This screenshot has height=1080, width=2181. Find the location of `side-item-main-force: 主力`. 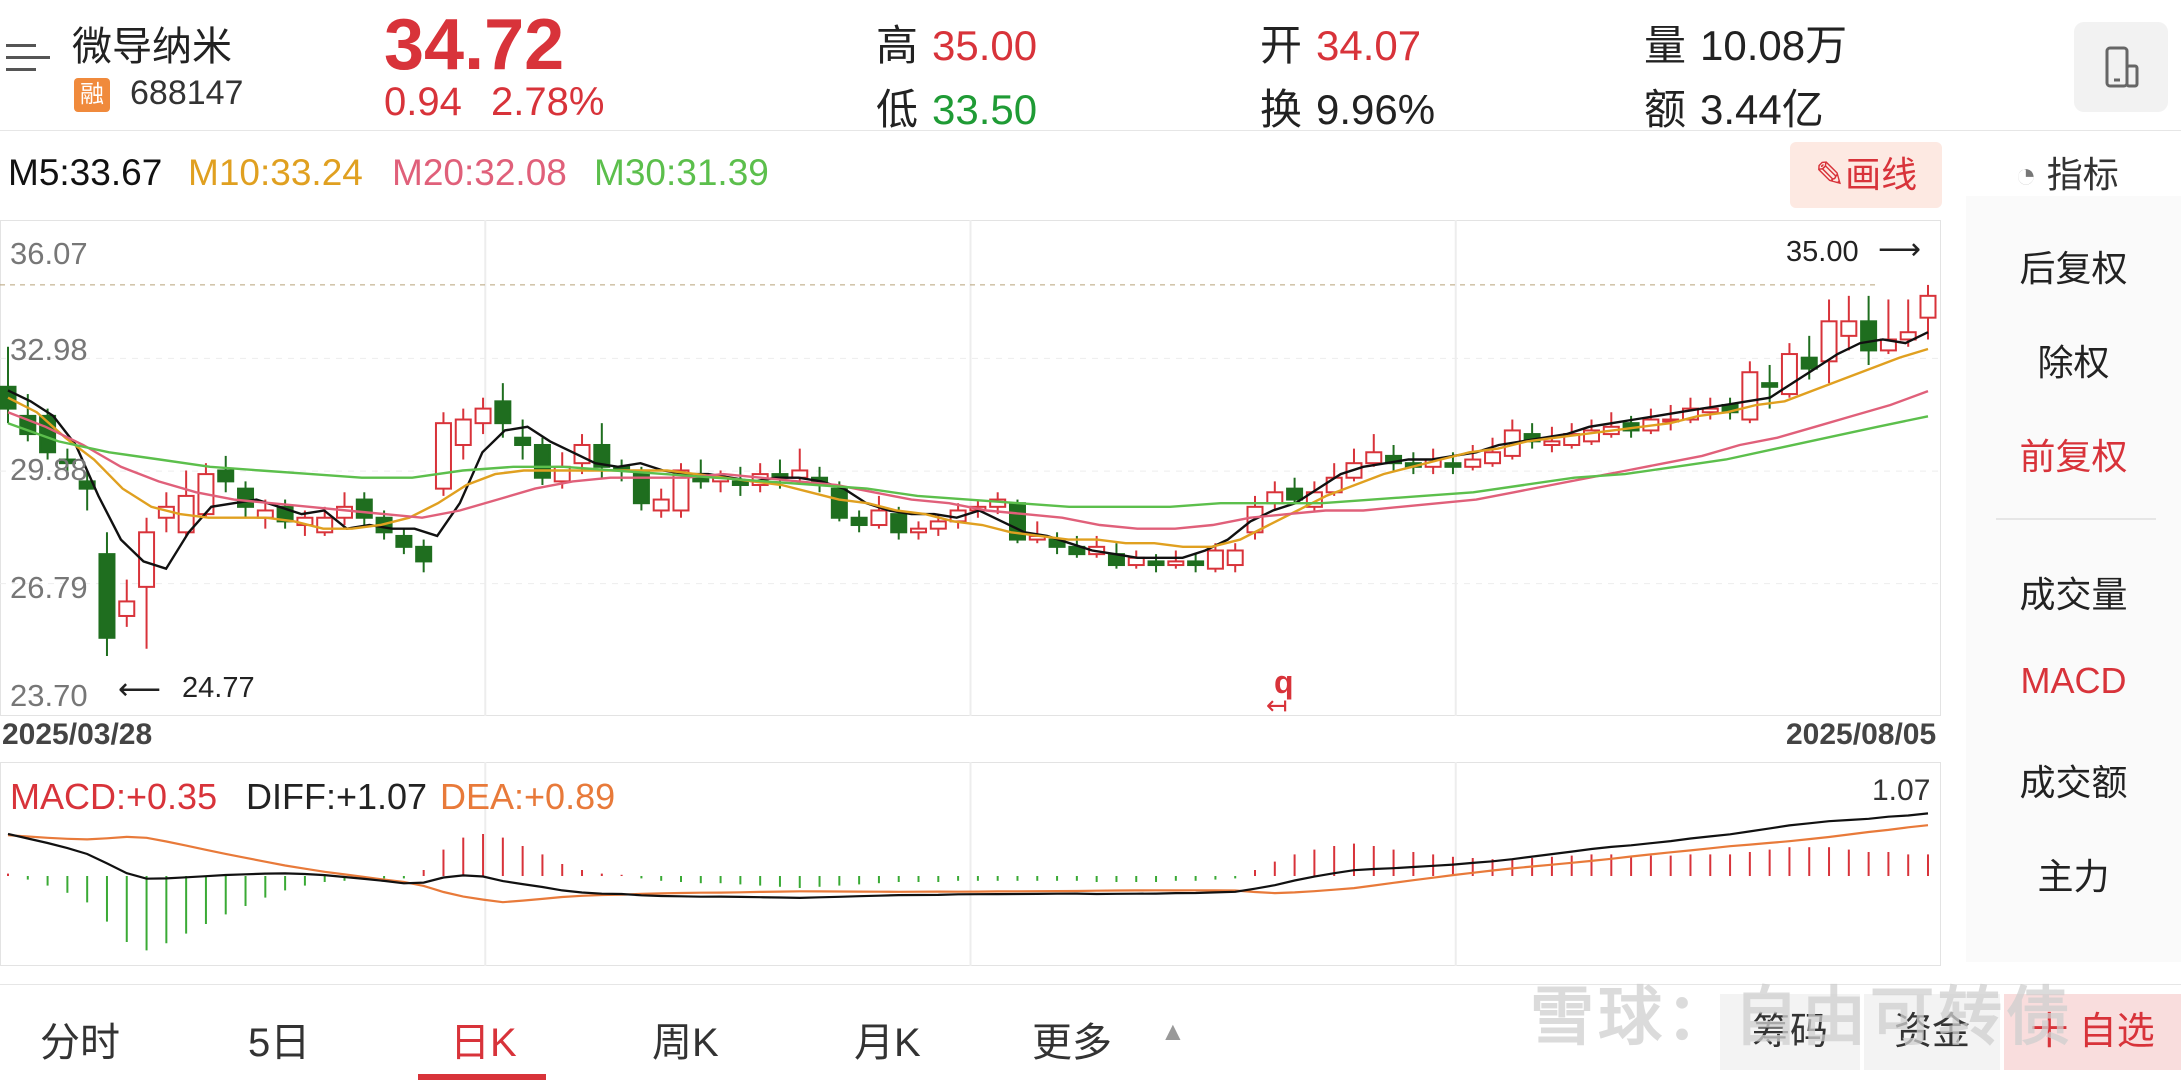

side-item-main-force: 主力 is located at coordinates (2073, 874).